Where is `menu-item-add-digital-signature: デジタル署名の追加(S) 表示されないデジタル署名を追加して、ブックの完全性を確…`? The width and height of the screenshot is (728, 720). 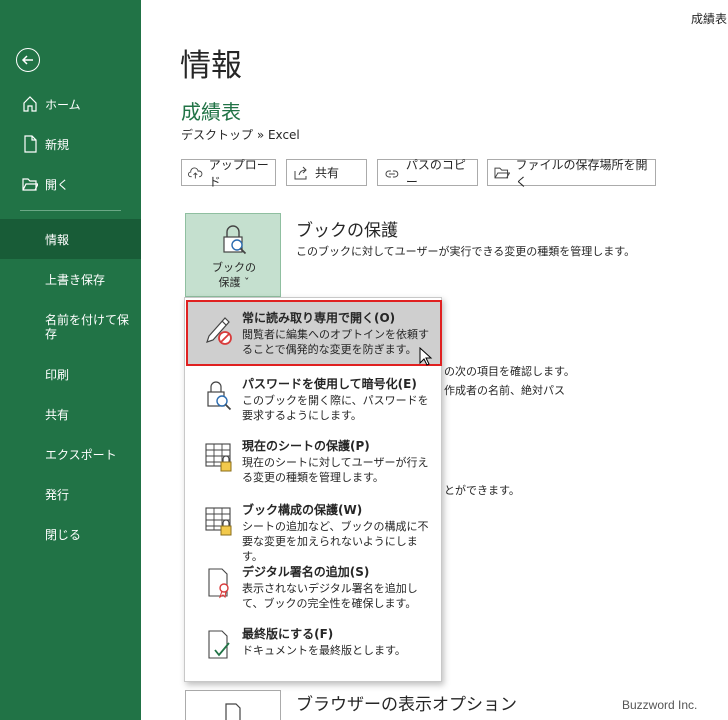 menu-item-add-digital-signature: デジタル署名の追加(S) 表示されないデジタル署名を追加して、ブックの完全性を確… is located at coordinates (314, 587).